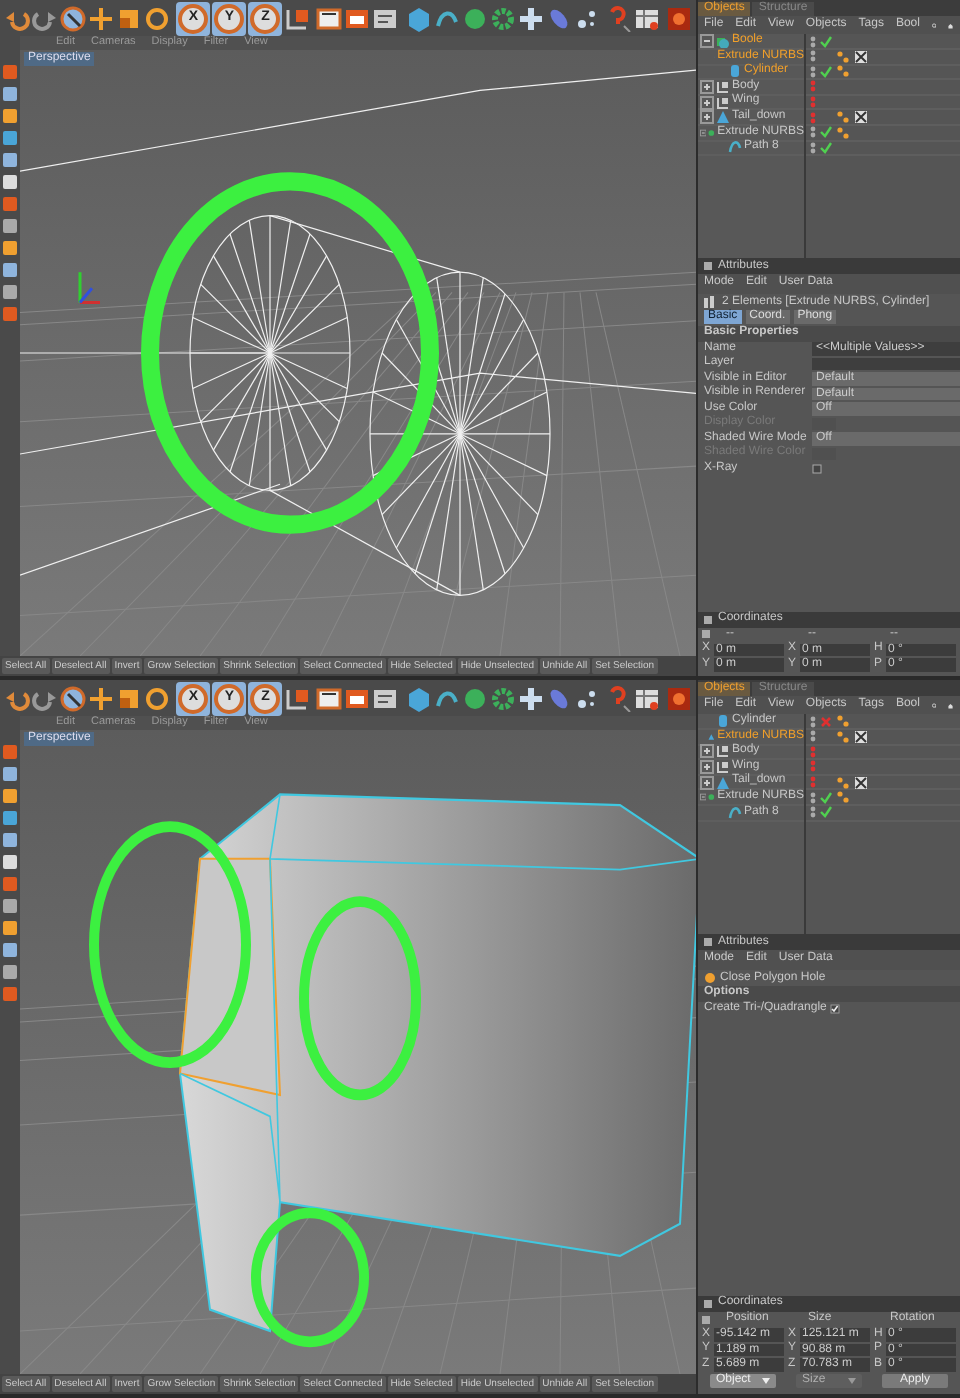 This screenshot has width=960, height=1398. Describe the element at coordinates (712, 736) in the screenshot. I see `extrude-icon` at that location.